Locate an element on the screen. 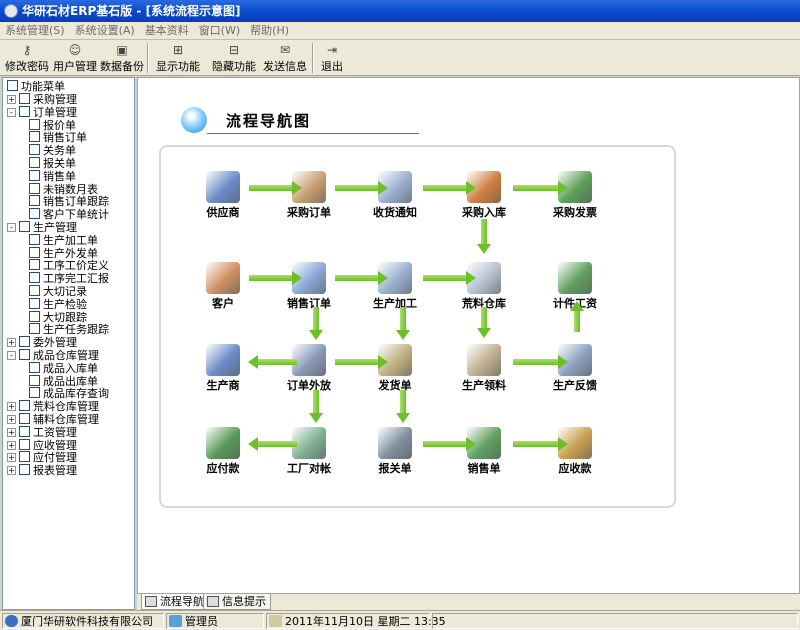  flow-node-receivable: 应收款 is located at coordinates (575, 451).